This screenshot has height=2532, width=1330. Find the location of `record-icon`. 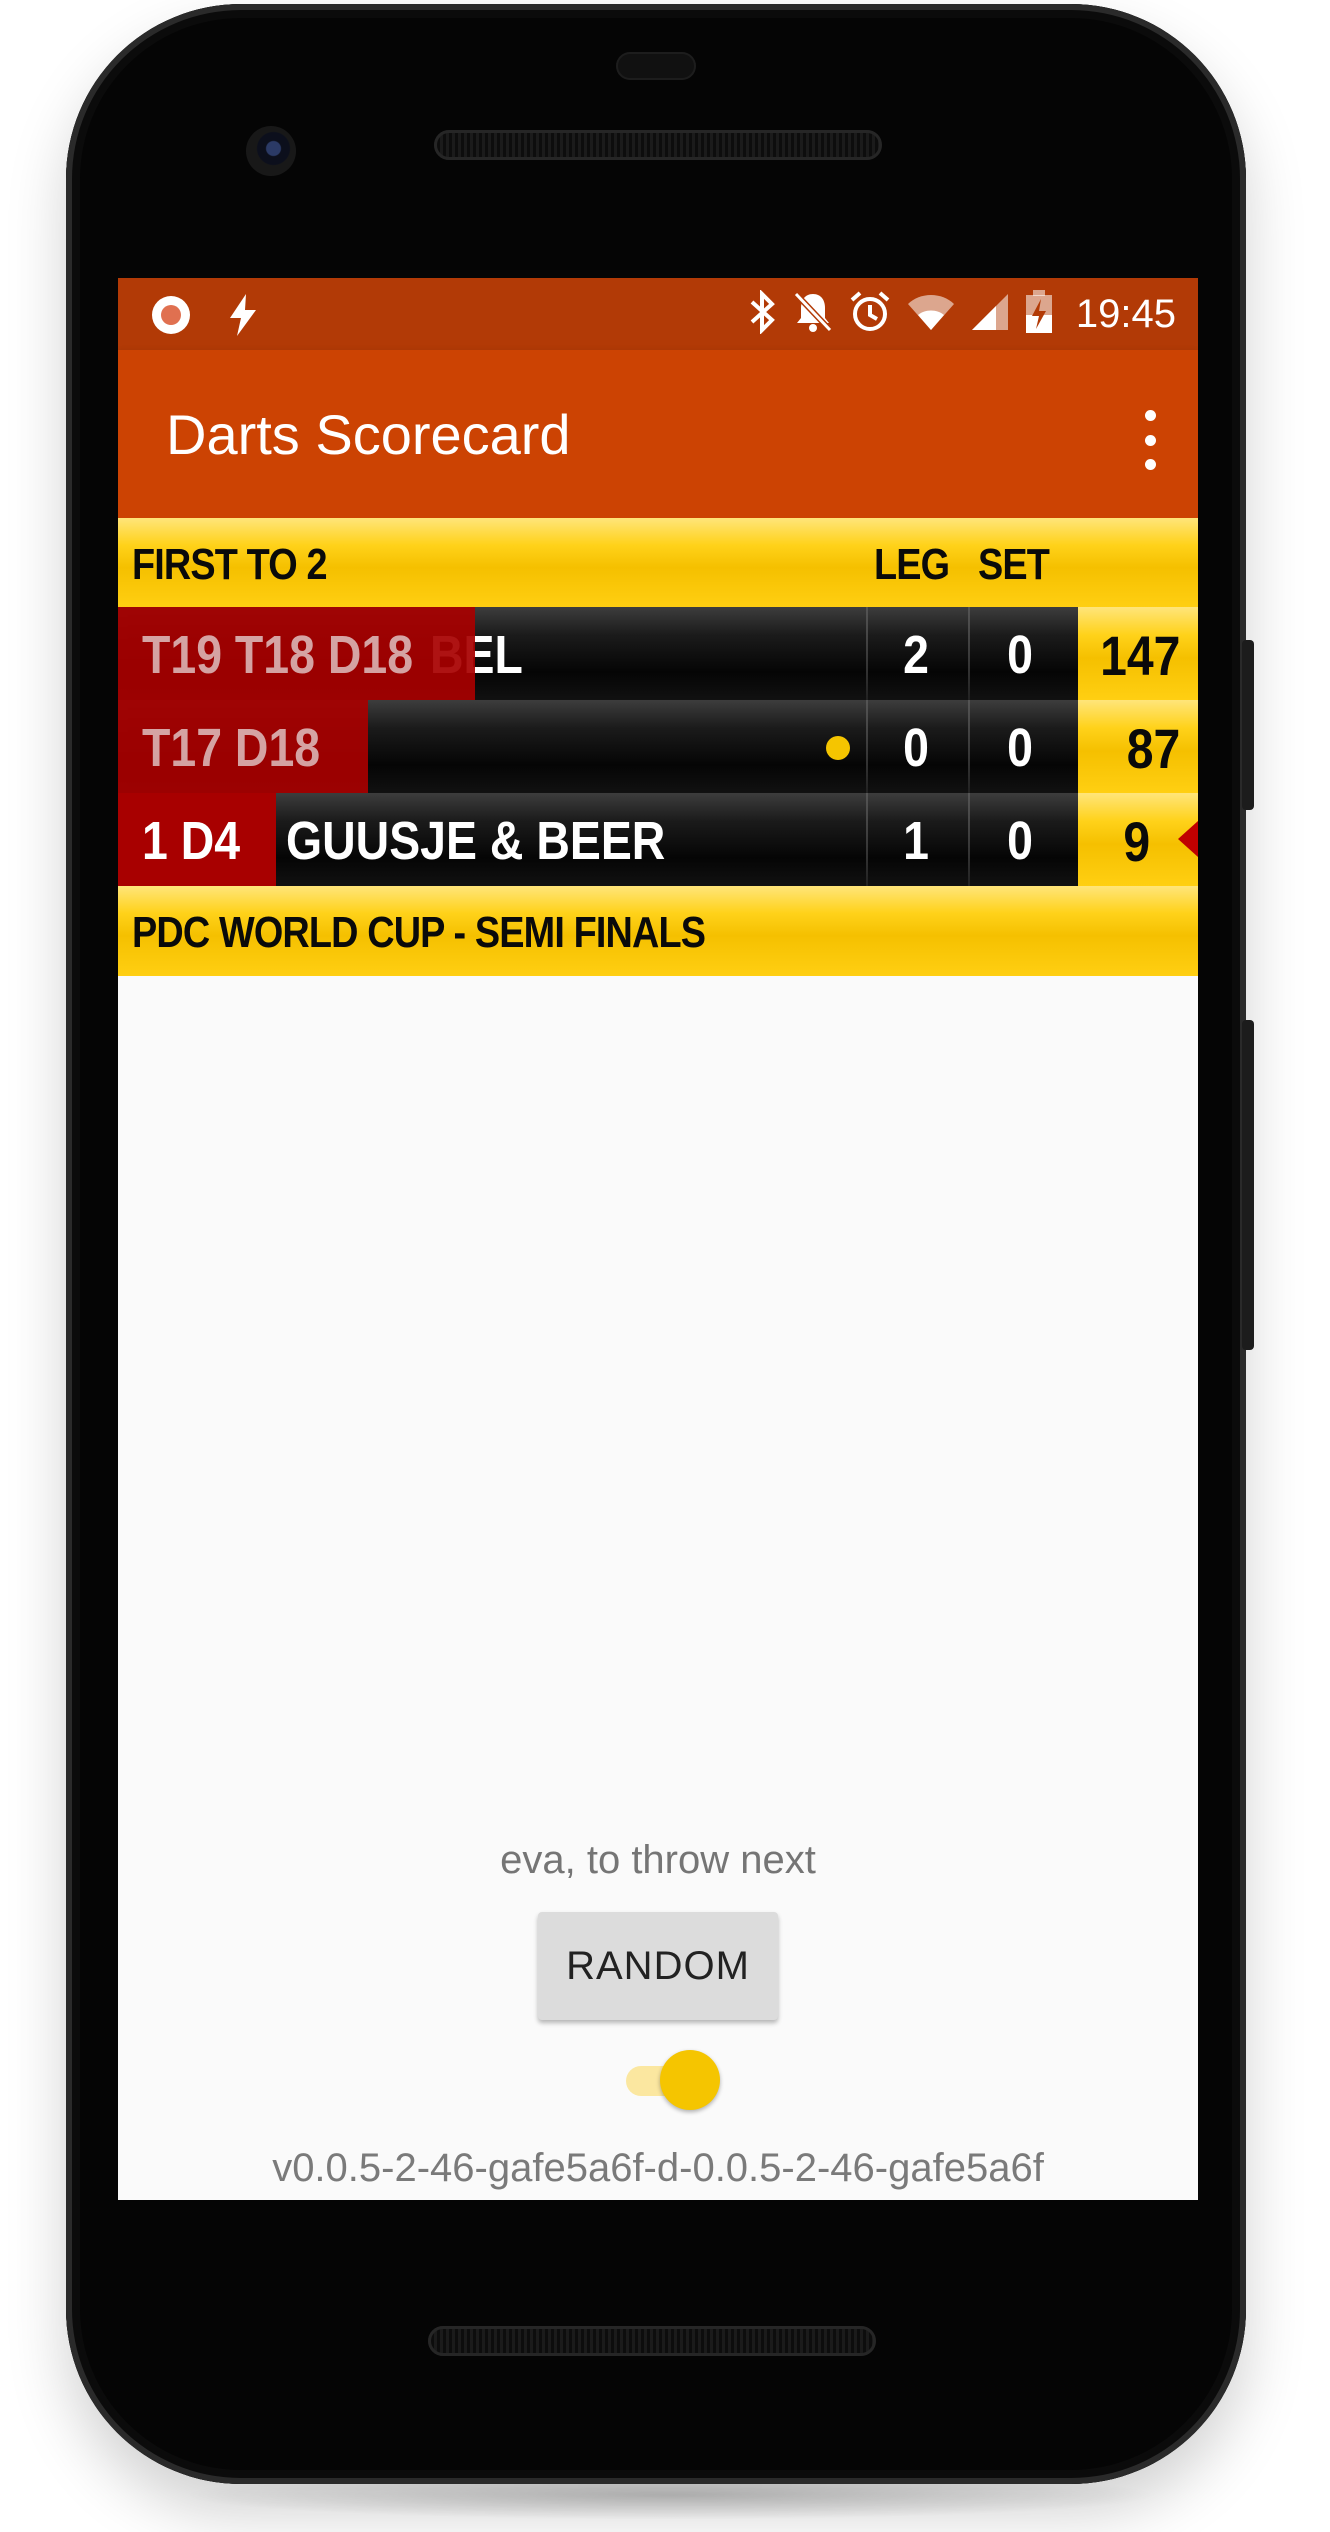

record-icon is located at coordinates (171, 317).